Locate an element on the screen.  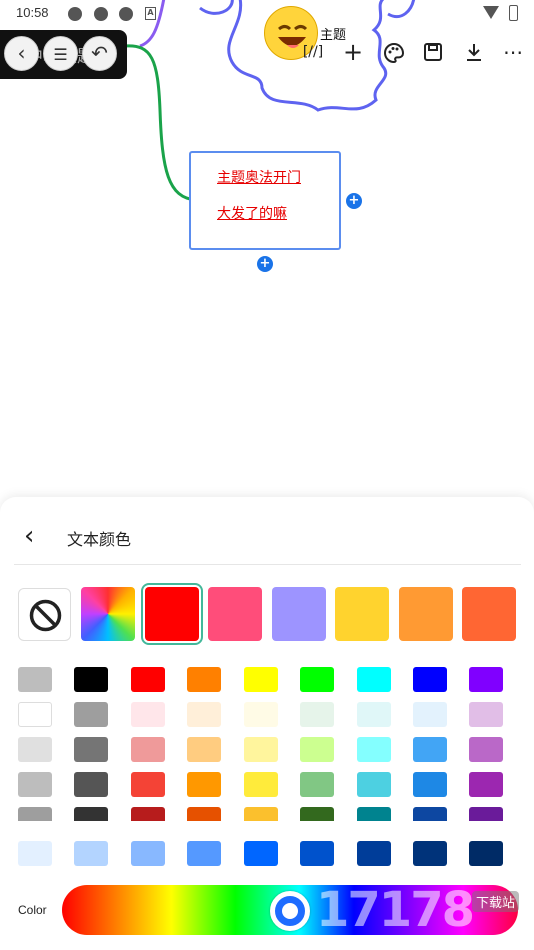
formula-icon: [//] is located at coordinates (313, 52).